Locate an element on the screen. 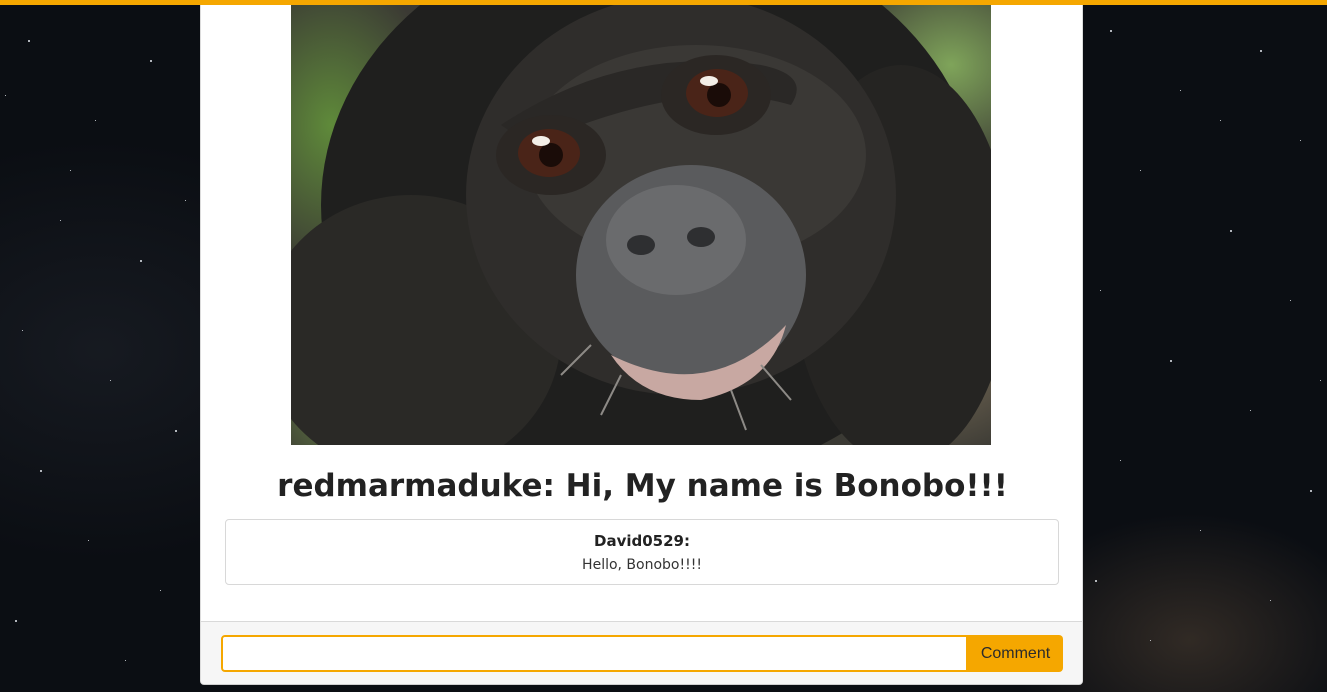 The image size is (1327, 692). top-accent-bar is located at coordinates (663, 2).